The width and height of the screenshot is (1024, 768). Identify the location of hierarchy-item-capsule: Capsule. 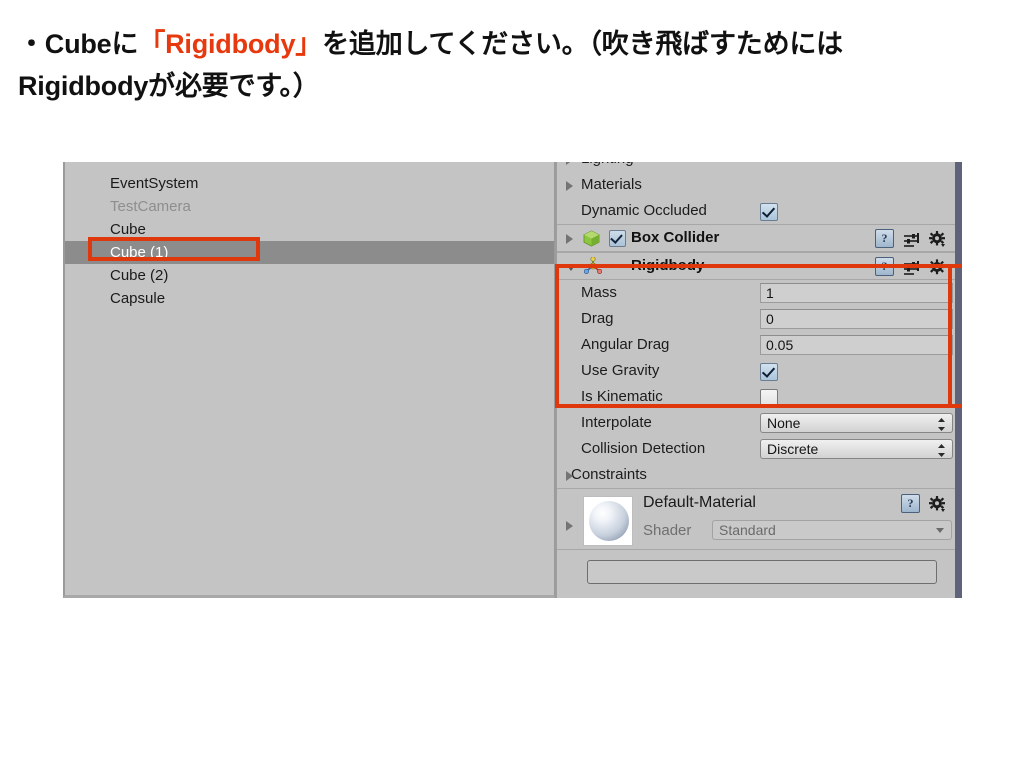
(309, 298).